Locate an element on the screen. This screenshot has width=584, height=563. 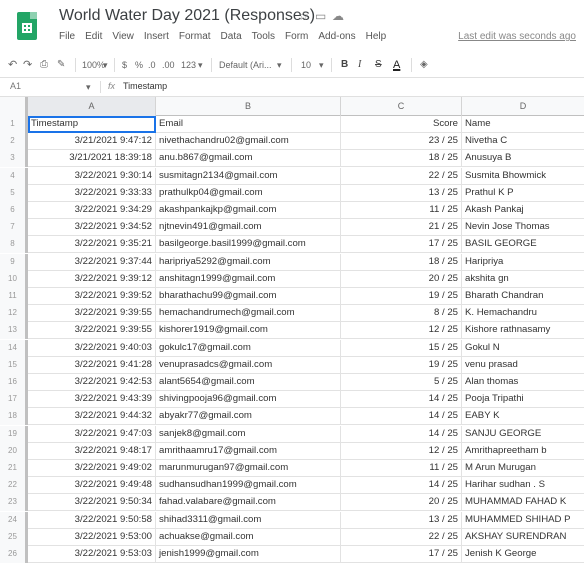
email-cell: hemachandrumech@gmail.com is located at coordinates (248, 314).